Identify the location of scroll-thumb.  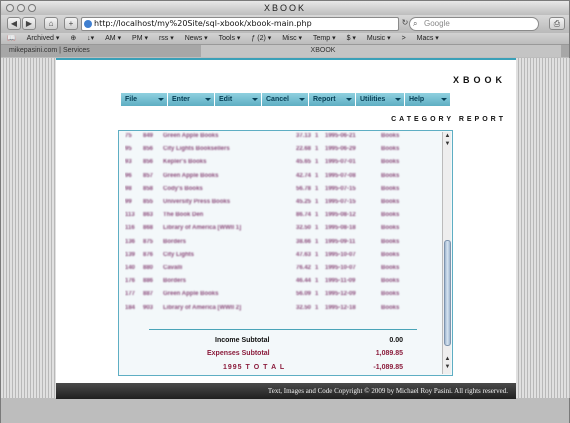
(447, 293).